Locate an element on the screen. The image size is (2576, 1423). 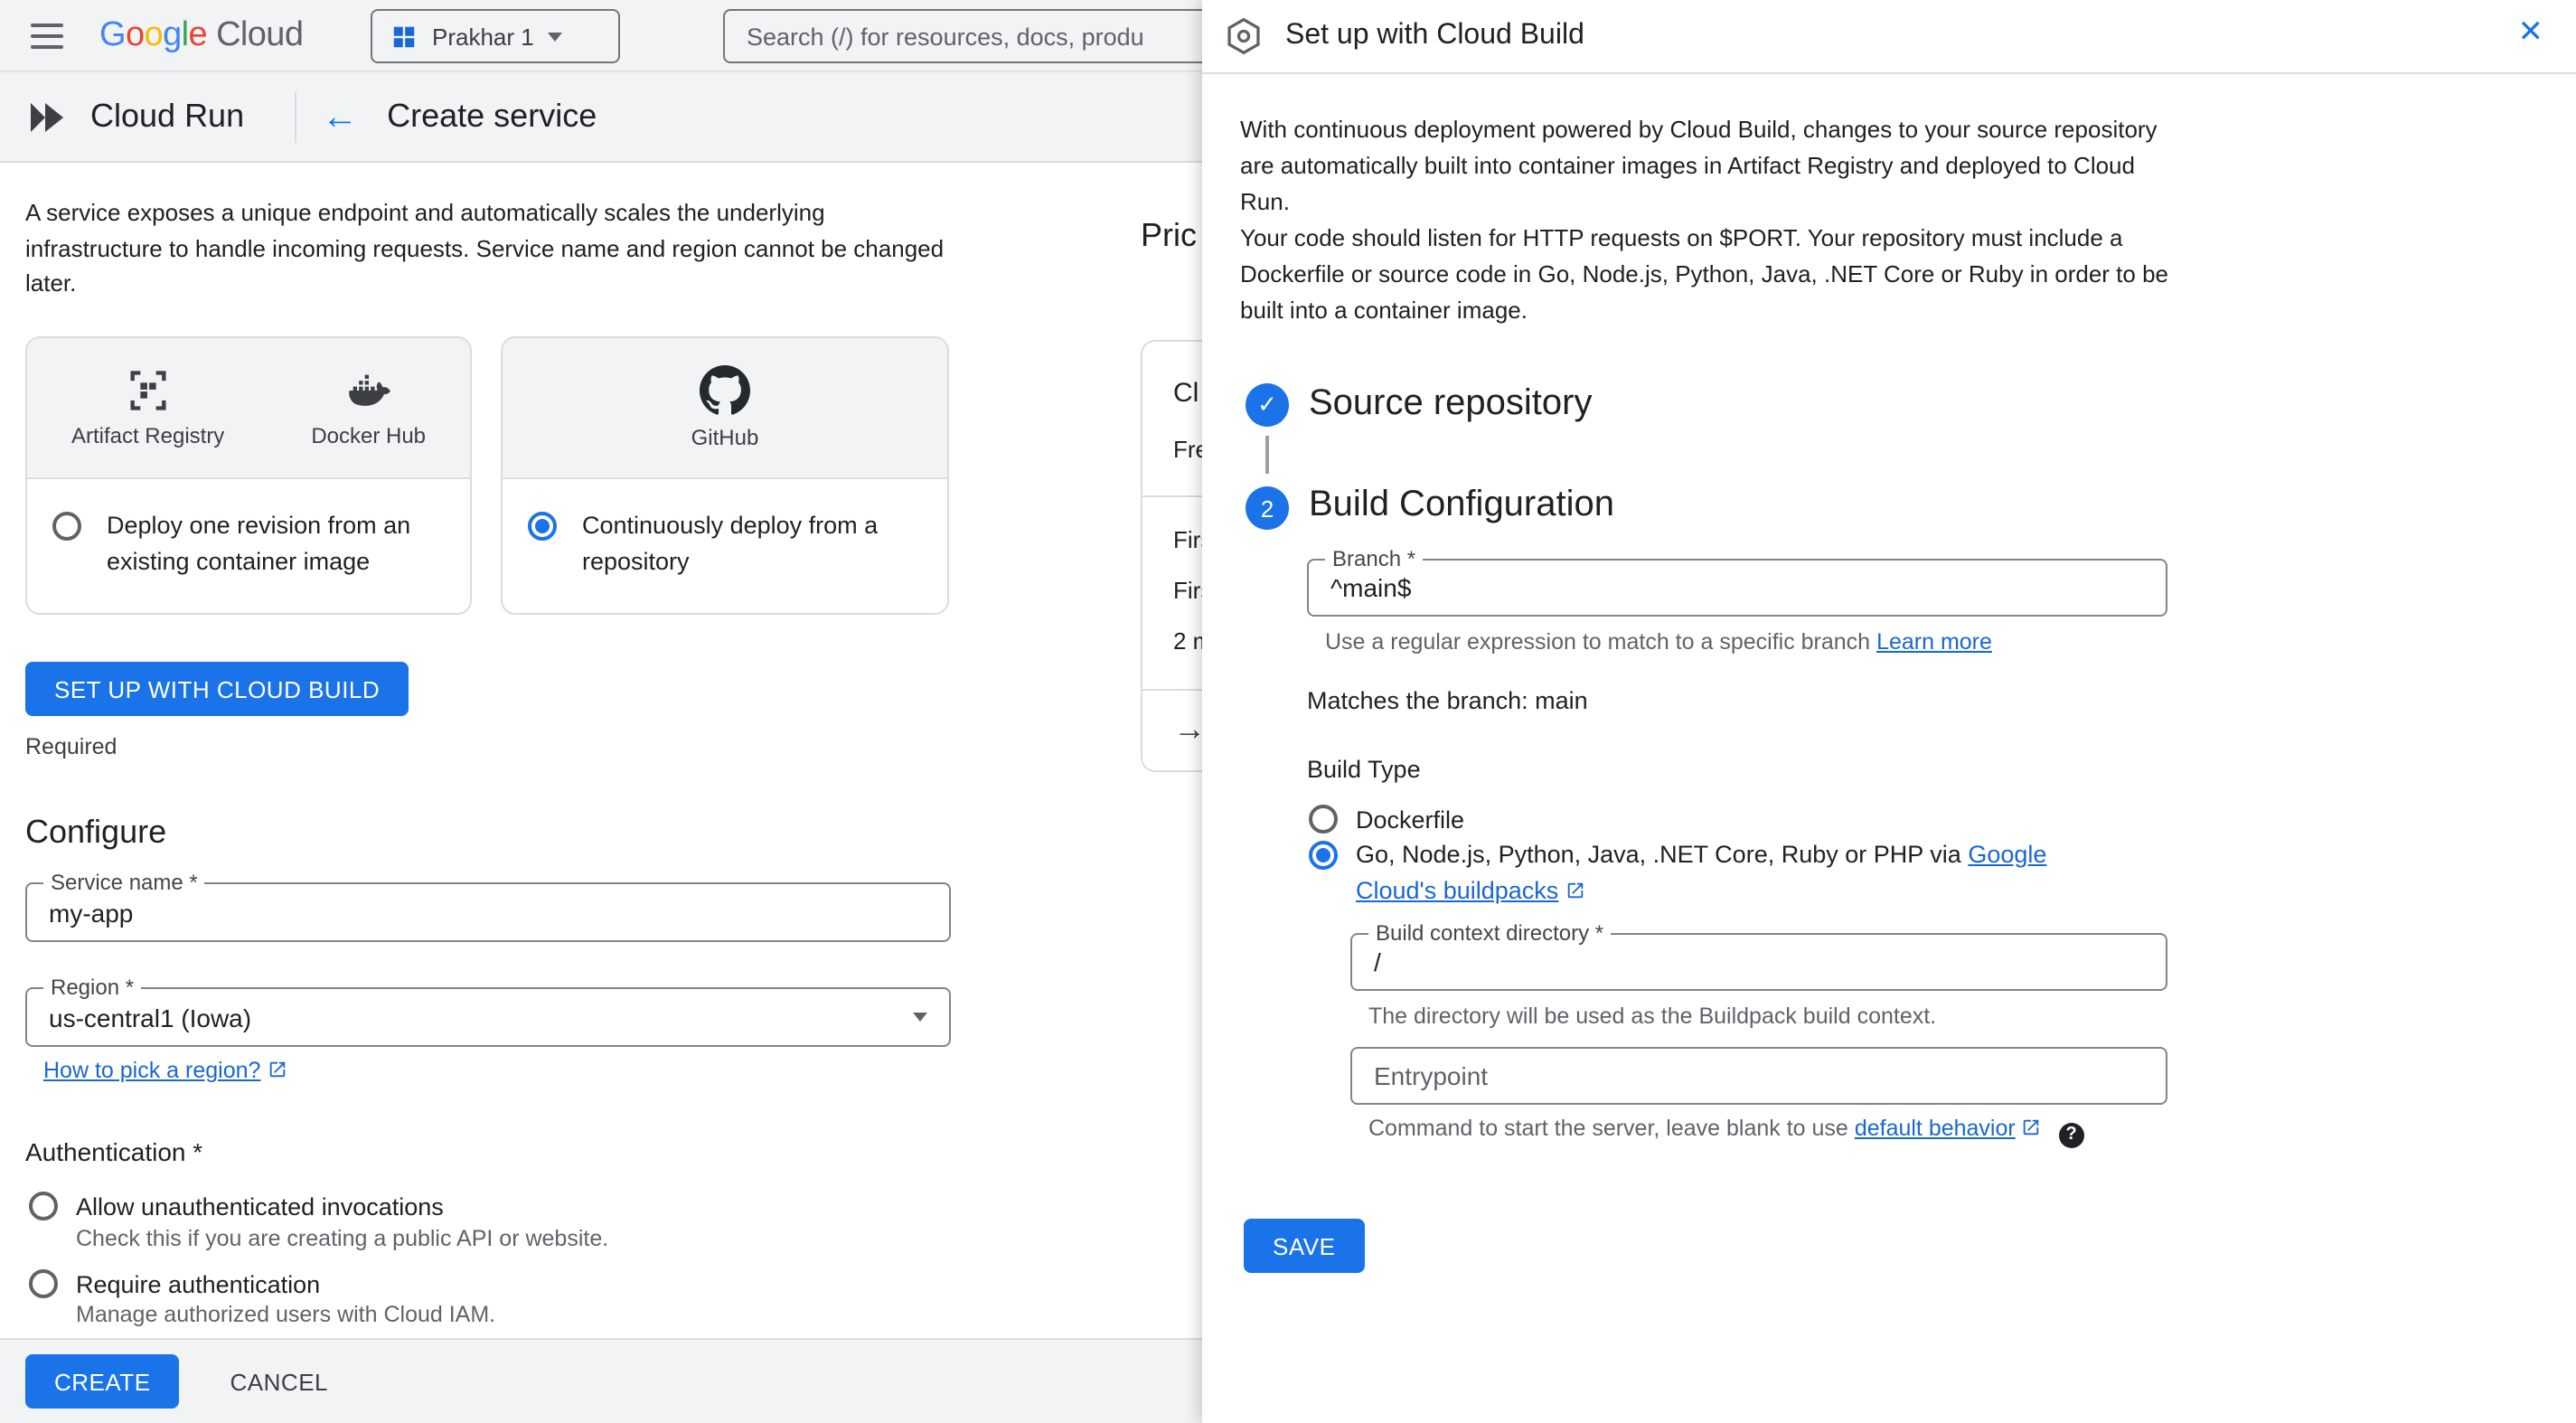
branch-match-text: Matches the branch: main is located at coordinates (1448, 701).